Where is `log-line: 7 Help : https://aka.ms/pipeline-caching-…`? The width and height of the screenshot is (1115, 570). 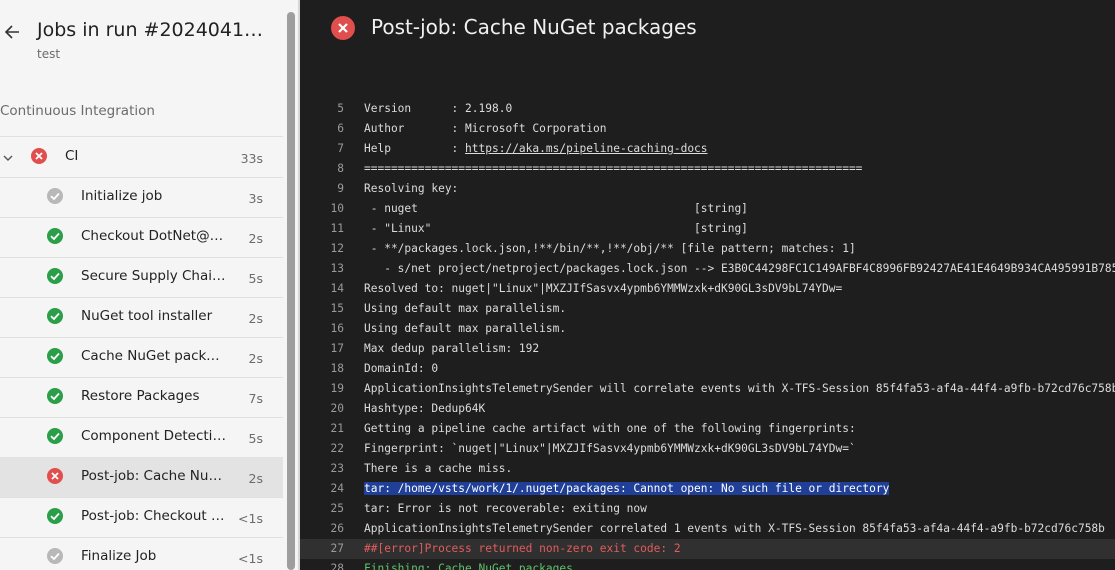
log-line: 7 Help : https://aka.ms/pipeline-caching-… is located at coordinates (707, 149).